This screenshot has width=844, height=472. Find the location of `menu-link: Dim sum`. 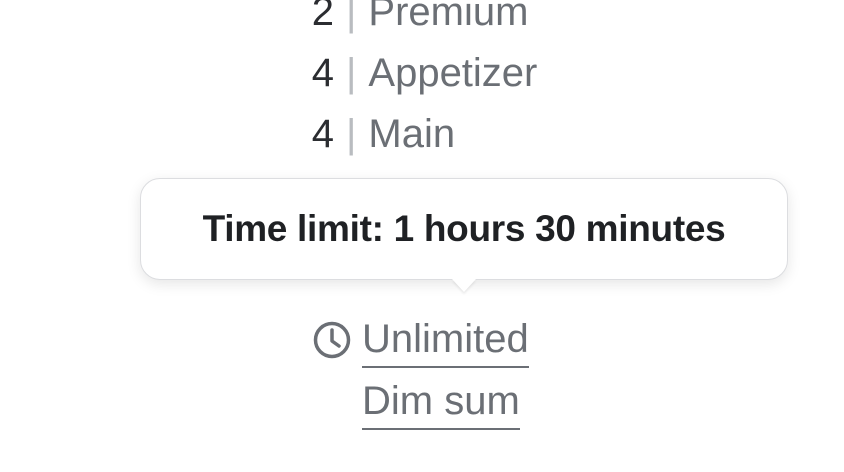

menu-link: Dim sum is located at coordinates (441, 402).